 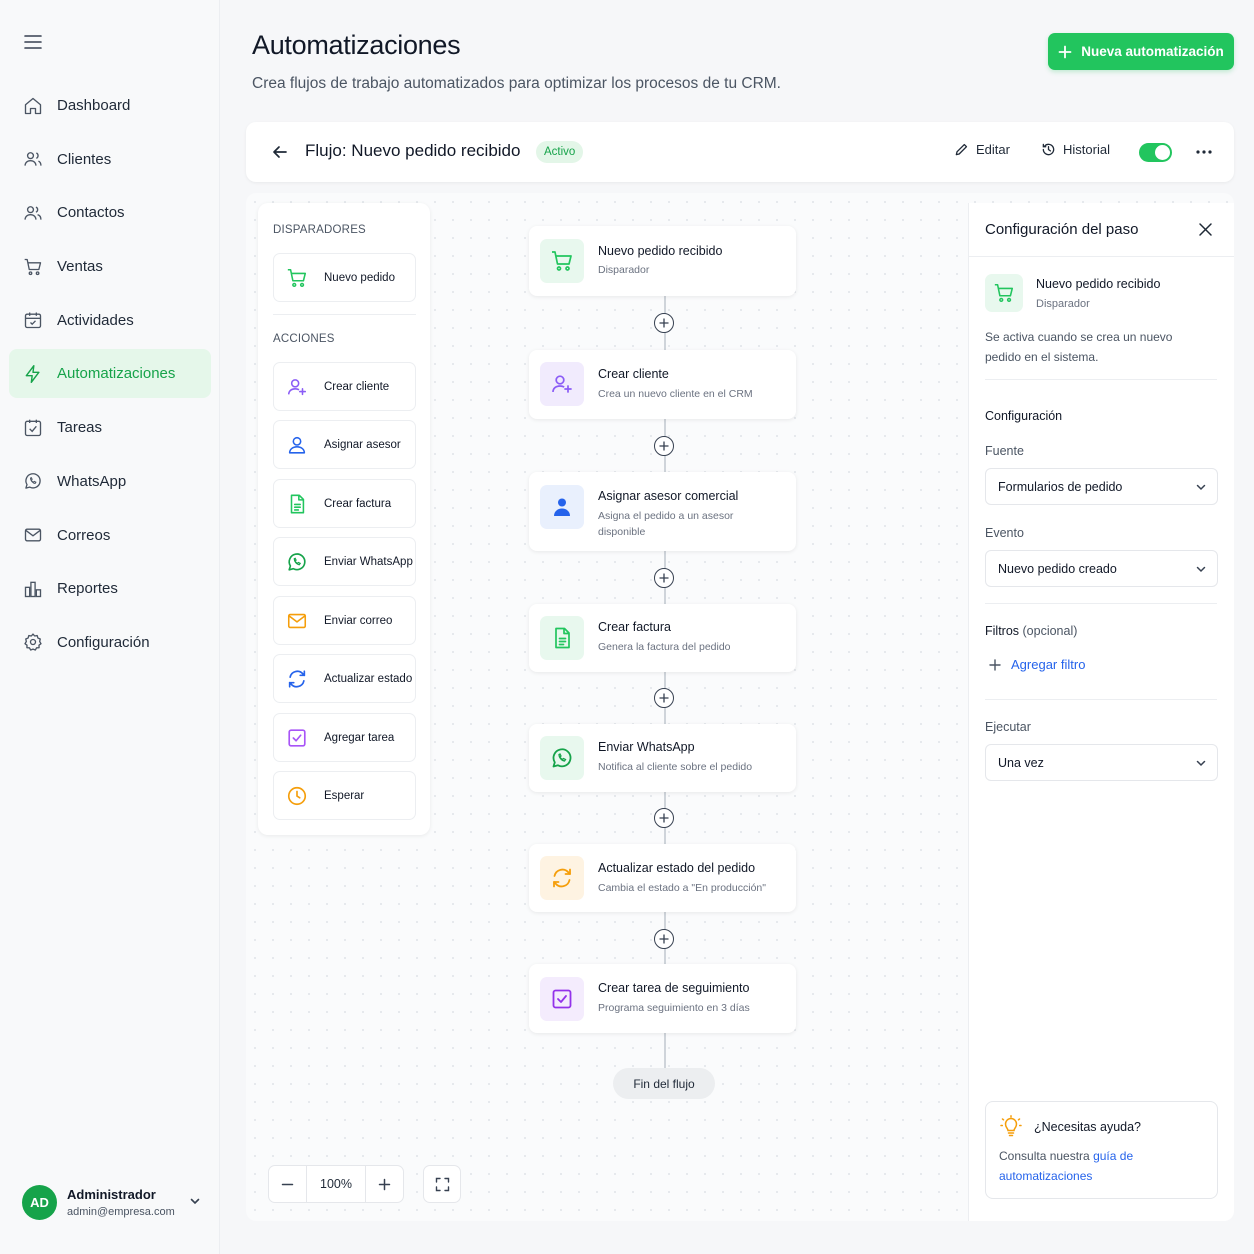 I want to click on chart-icon, so click(x=33, y=589).